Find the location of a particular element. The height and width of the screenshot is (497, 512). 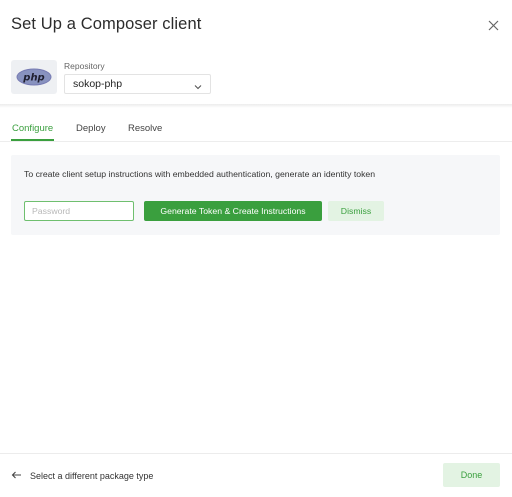

generate-token-button: Generate Token & Create Instructions is located at coordinates (233, 211).